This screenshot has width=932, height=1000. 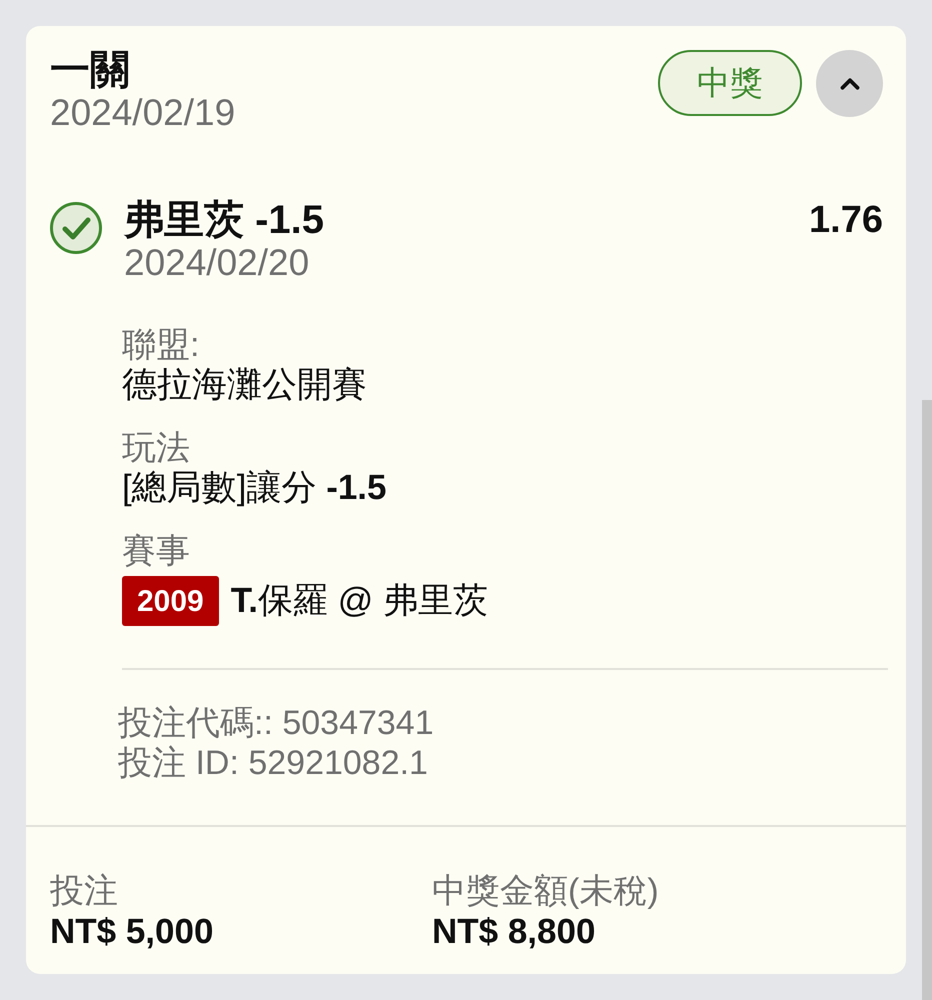 I want to click on selection-pick: 弗里茨 -1.5, so click(x=224, y=220).